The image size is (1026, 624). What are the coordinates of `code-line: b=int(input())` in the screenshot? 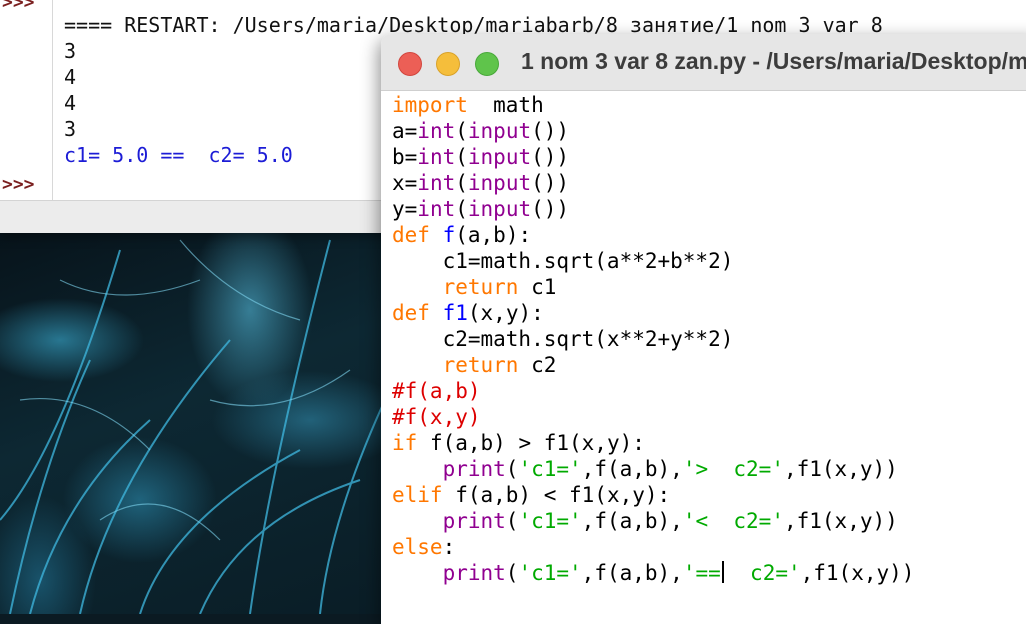 It's located at (653, 157).